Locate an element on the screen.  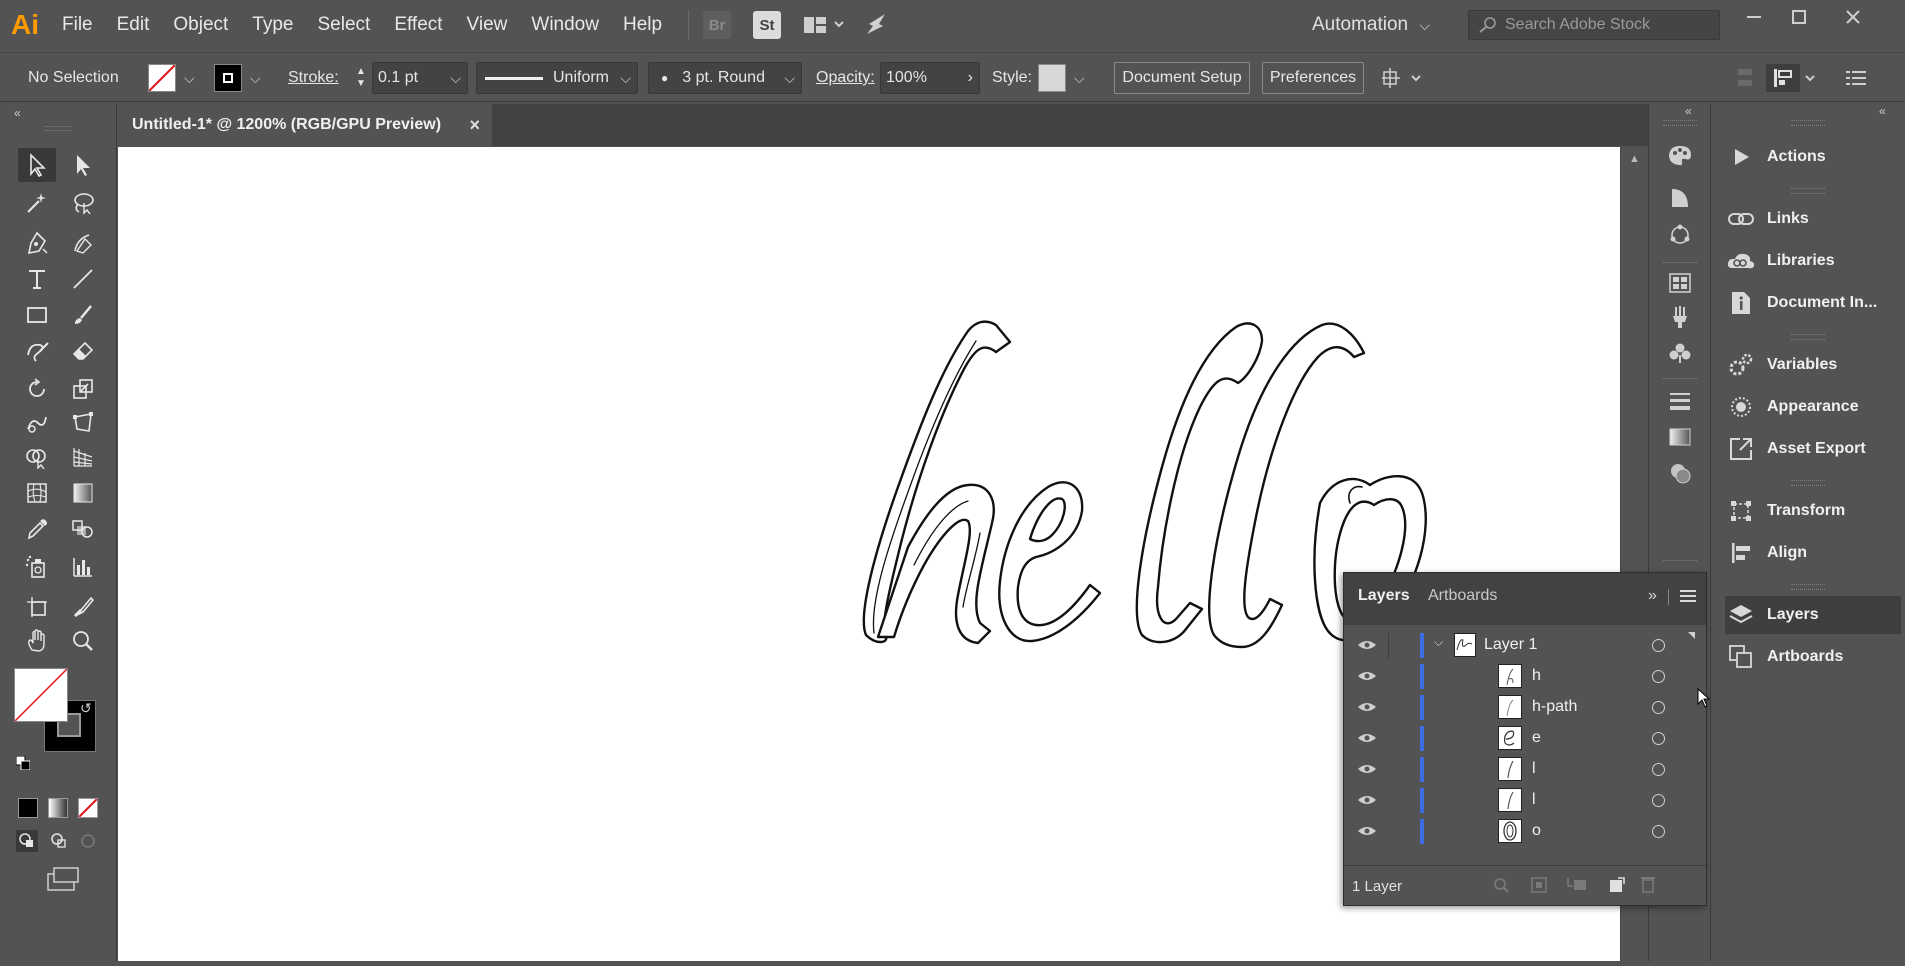
brushes-icon is located at coordinates (1680, 317).